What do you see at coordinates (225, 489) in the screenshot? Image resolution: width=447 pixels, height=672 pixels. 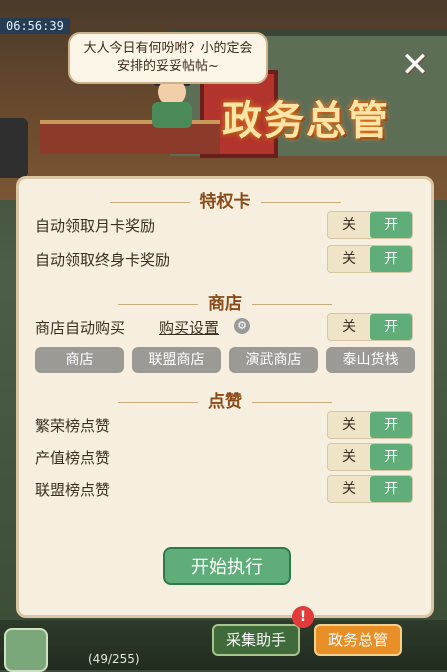 I see `row-like-alliance: 联盟榜点赞 关 开` at bounding box center [225, 489].